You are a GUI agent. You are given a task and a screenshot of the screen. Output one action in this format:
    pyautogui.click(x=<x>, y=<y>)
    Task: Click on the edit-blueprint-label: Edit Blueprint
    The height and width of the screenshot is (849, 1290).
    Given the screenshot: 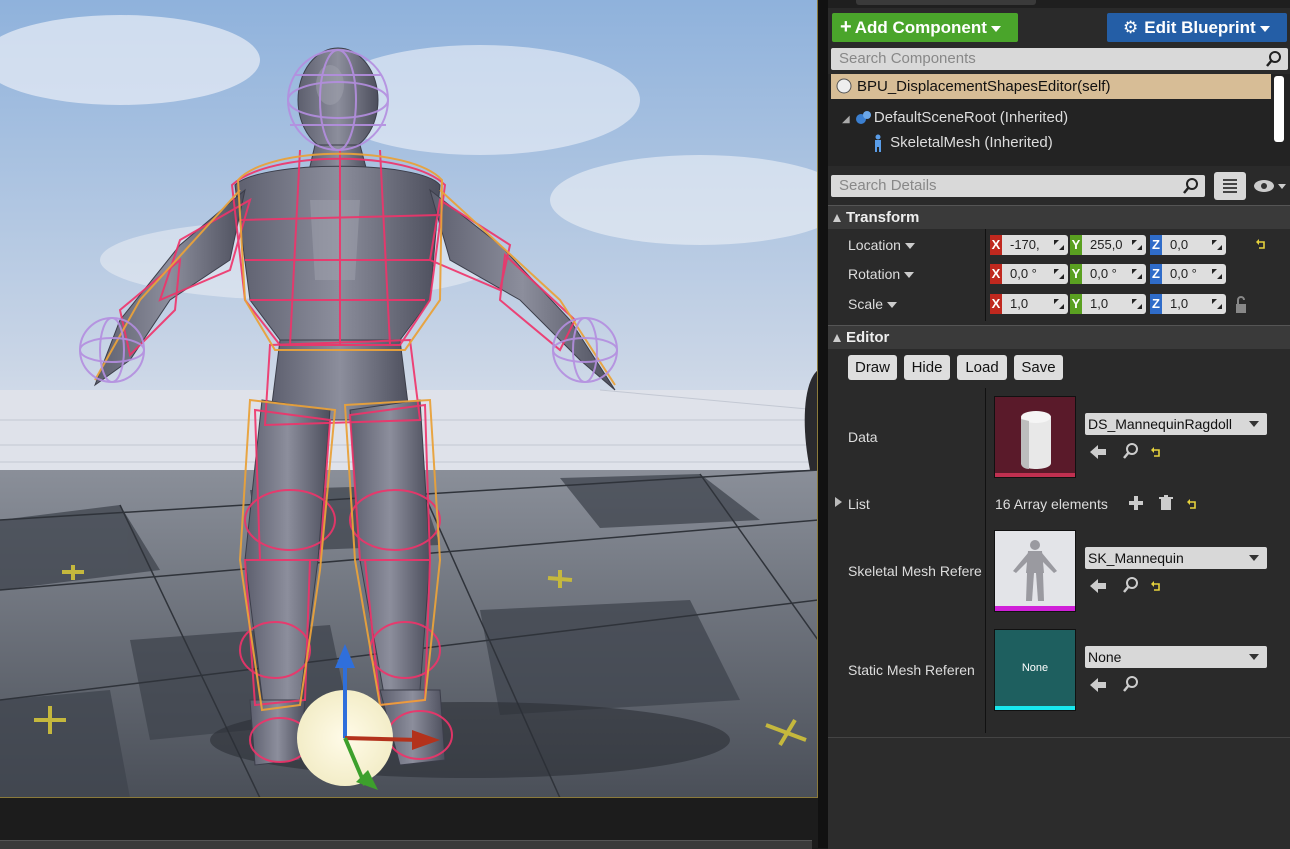 What is the action you would take?
    pyautogui.click(x=1200, y=27)
    